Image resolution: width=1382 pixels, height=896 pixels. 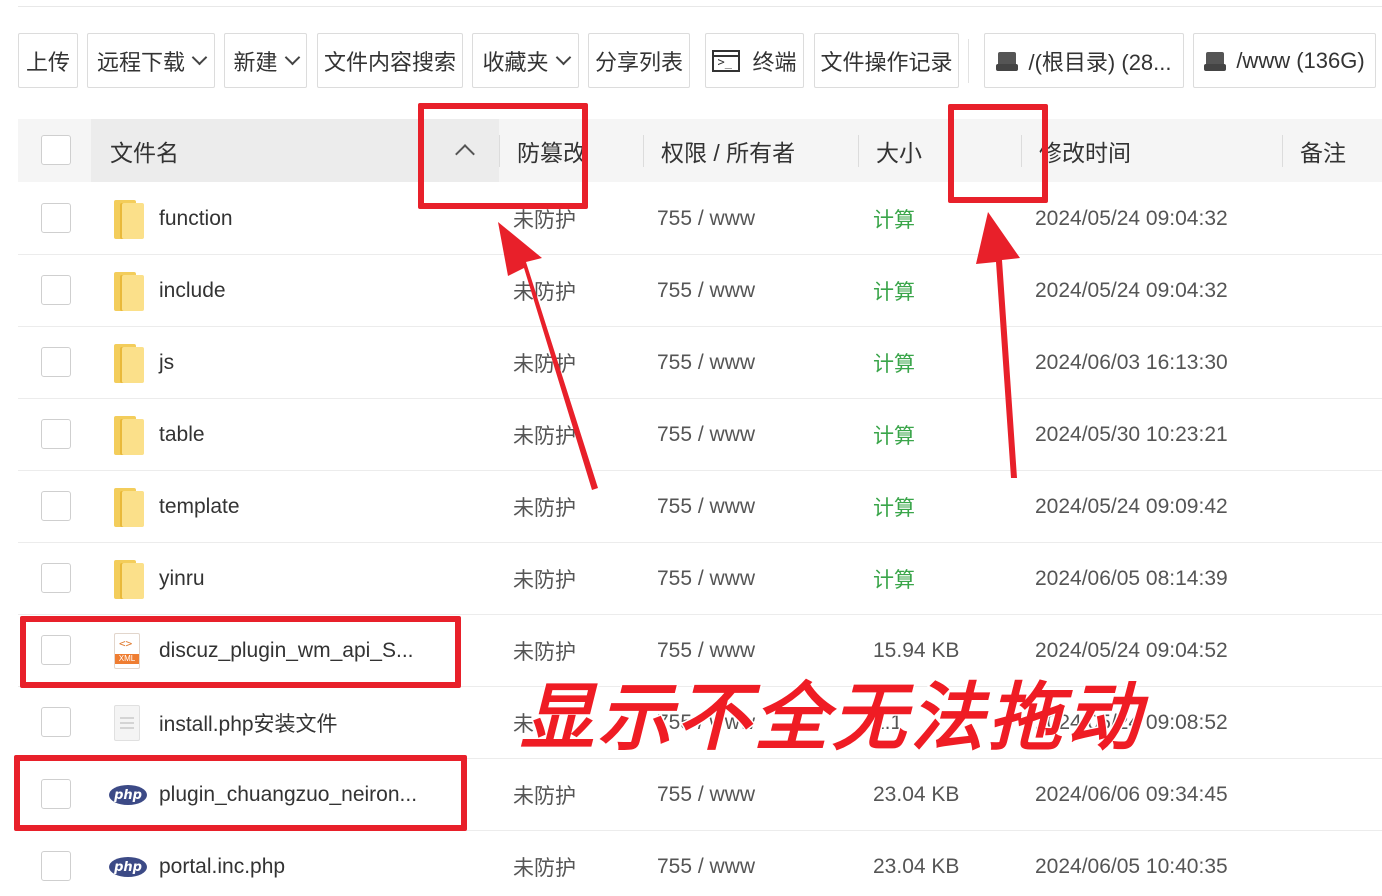 I want to click on annotation-caption: 显示不全无法拖动, so click(x=831, y=718).